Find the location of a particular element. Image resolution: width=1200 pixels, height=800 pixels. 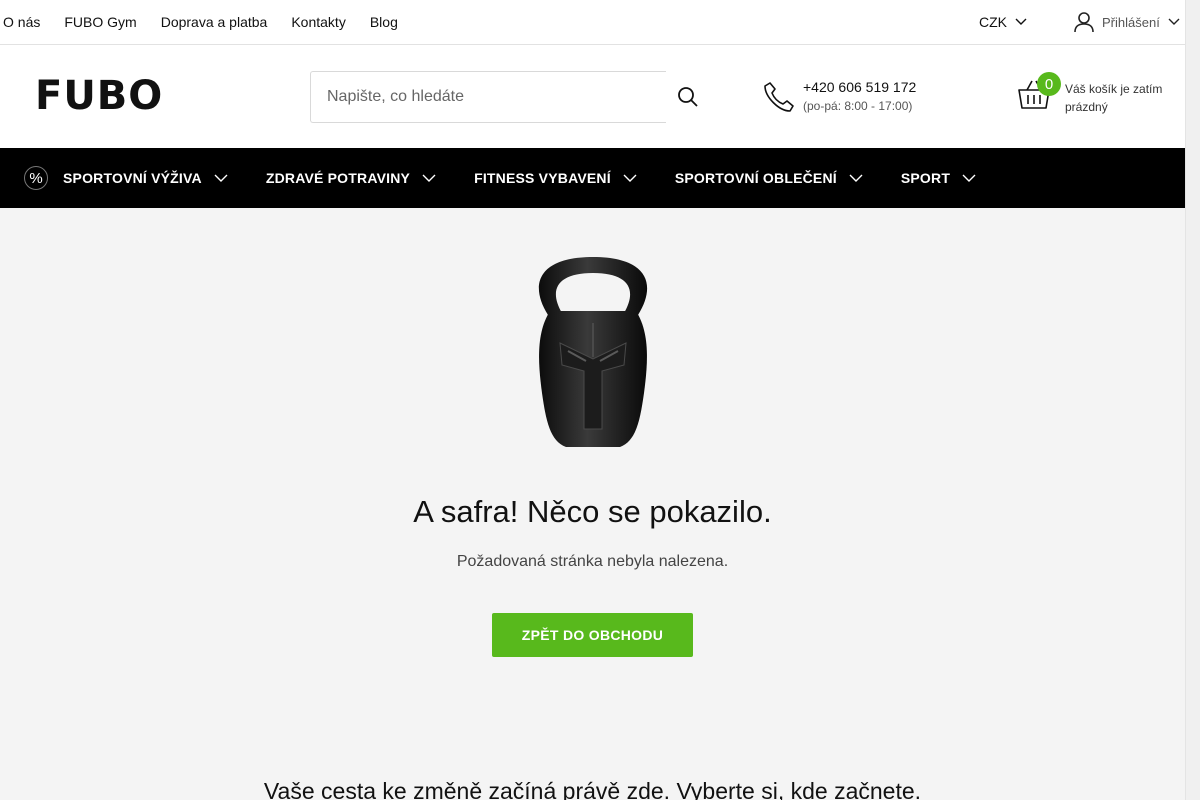

top-link-shipping: Doprava a platba is located at coordinates (214, 22).